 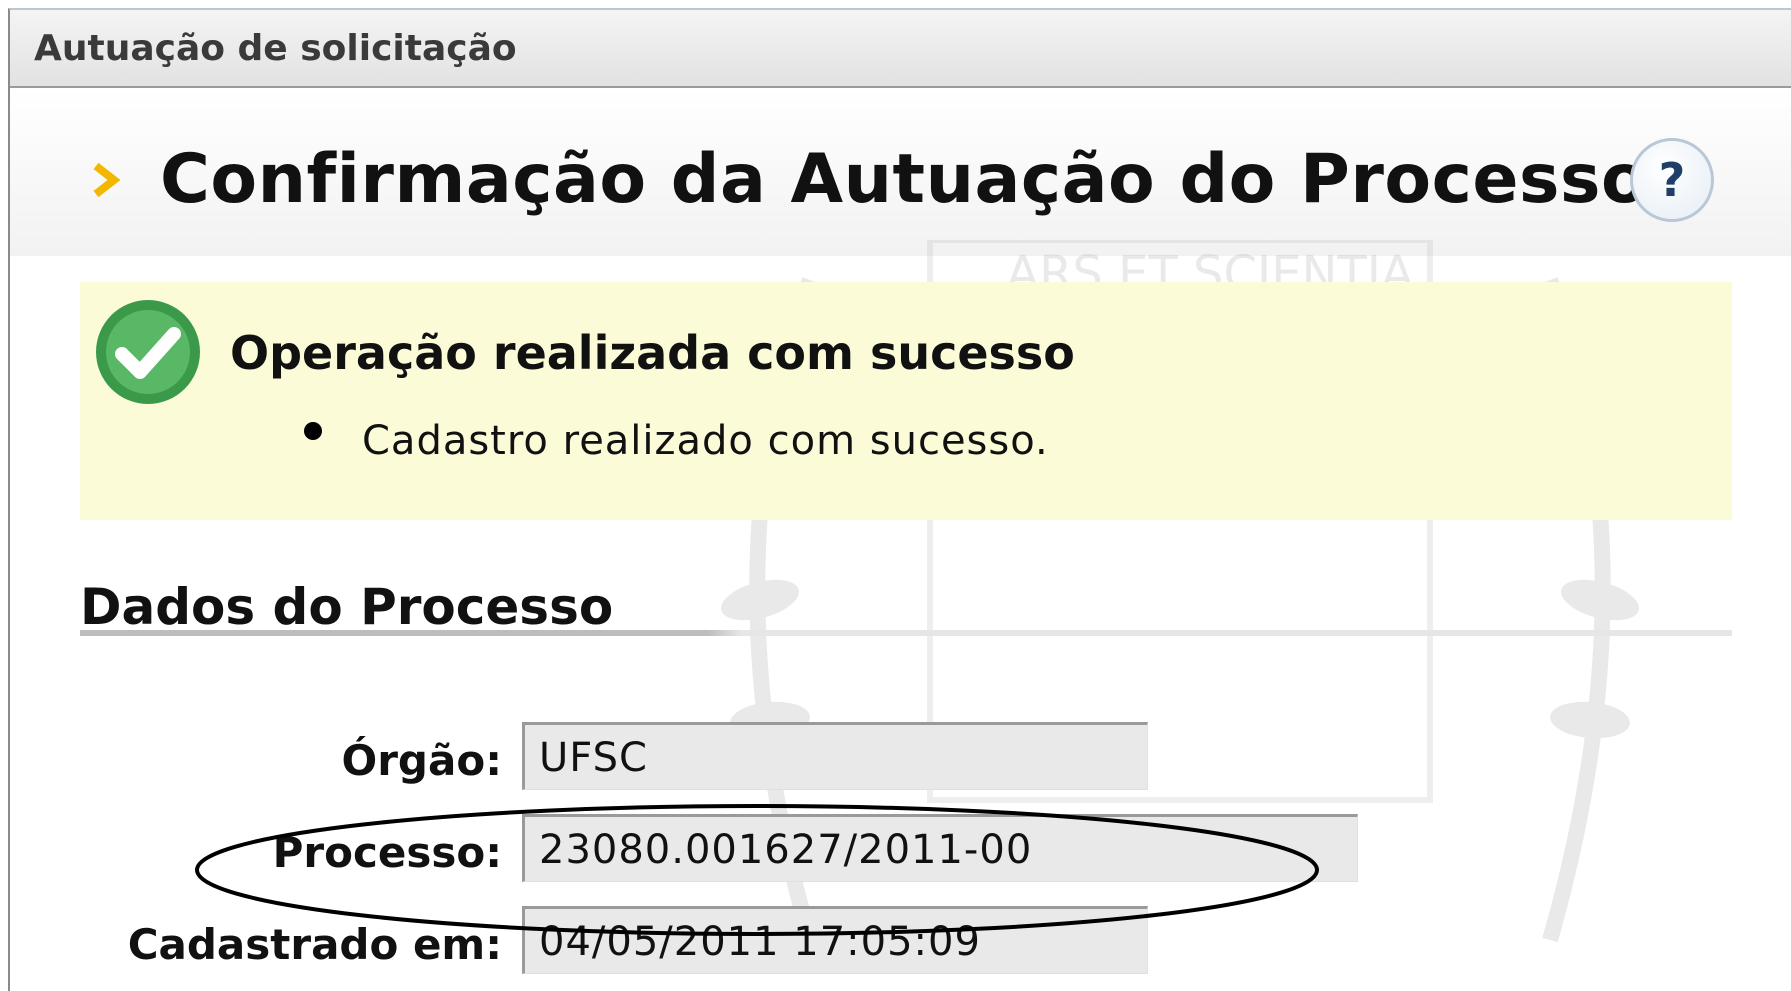 What do you see at coordinates (639, 441) in the screenshot?
I see `message-item: Cadastro realizado com sucesso.` at bounding box center [639, 441].